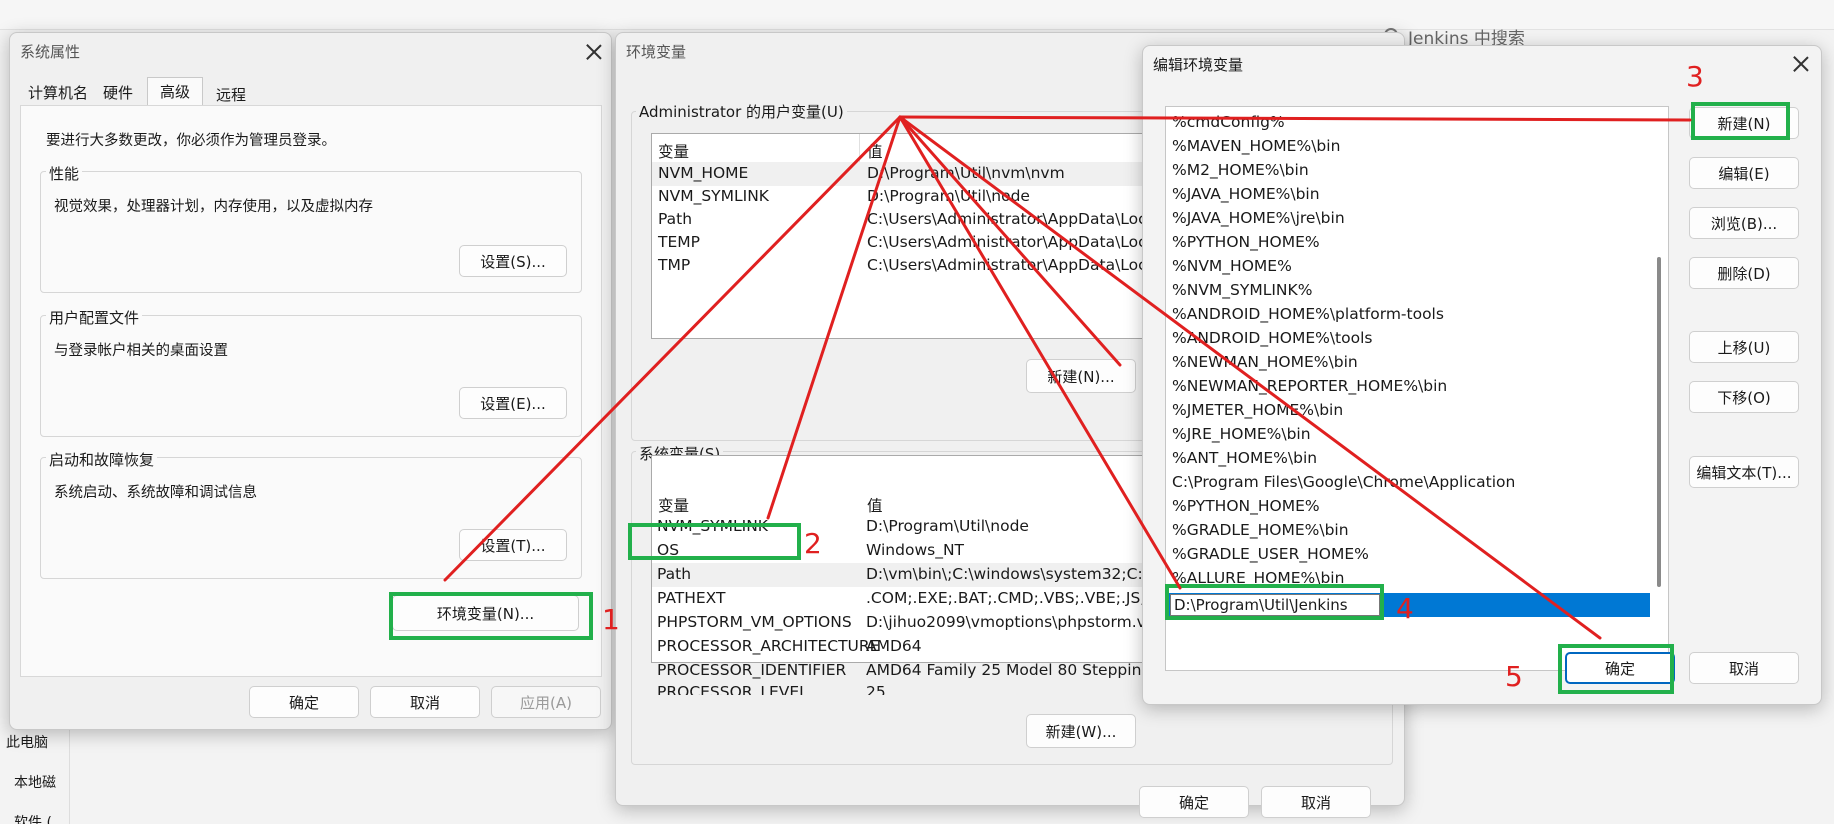 This screenshot has width=1834, height=824. Describe the element at coordinates (231, 94) in the screenshot. I see `tab-remote: 远程` at that location.